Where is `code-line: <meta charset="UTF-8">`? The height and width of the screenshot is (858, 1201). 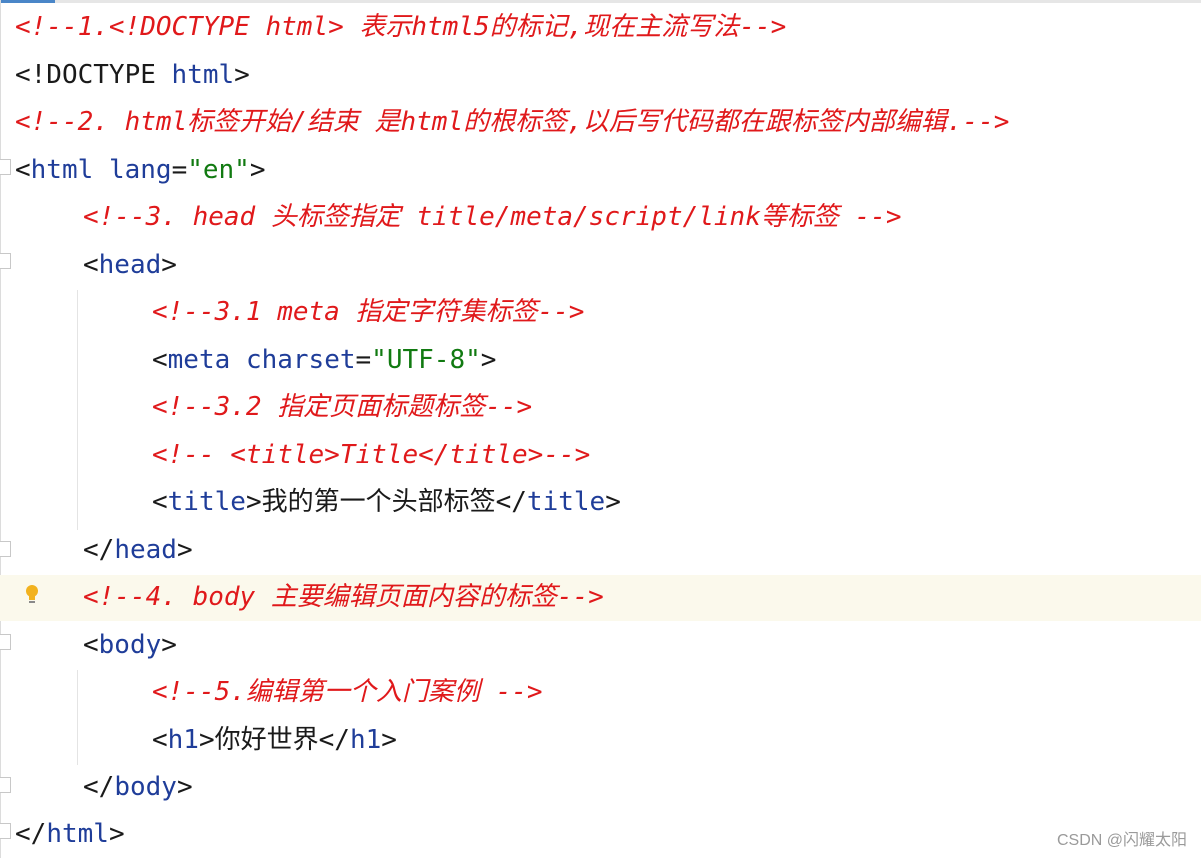 code-line: <meta charset="UTF-8"> is located at coordinates (248, 360).